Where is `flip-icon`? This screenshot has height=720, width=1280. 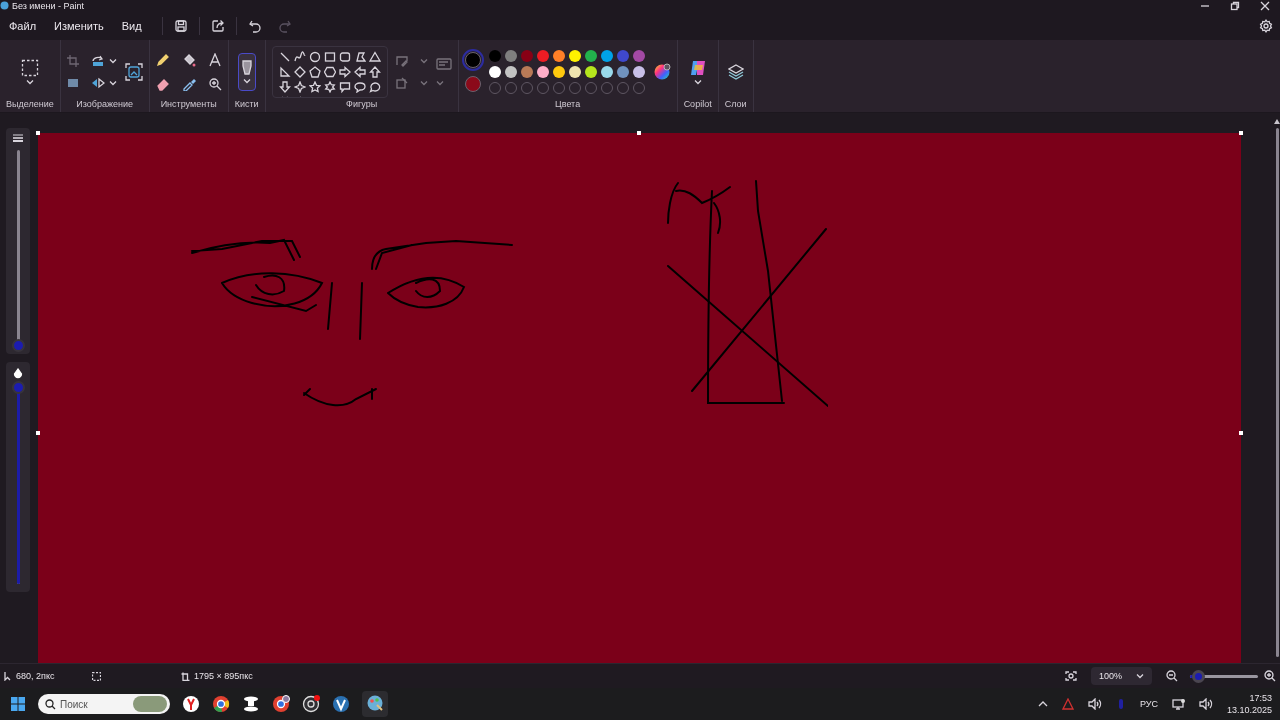 flip-icon is located at coordinates (97, 82).